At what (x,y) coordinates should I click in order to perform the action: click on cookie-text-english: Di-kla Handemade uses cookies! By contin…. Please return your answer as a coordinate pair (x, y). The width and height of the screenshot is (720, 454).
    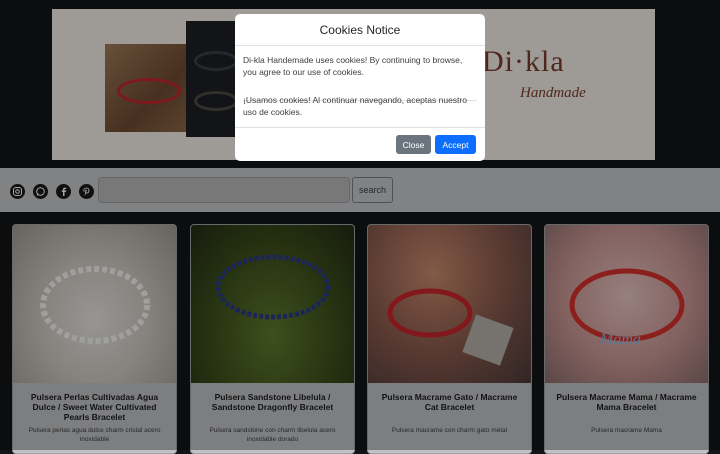
    Looking at the image, I should click on (353, 66).